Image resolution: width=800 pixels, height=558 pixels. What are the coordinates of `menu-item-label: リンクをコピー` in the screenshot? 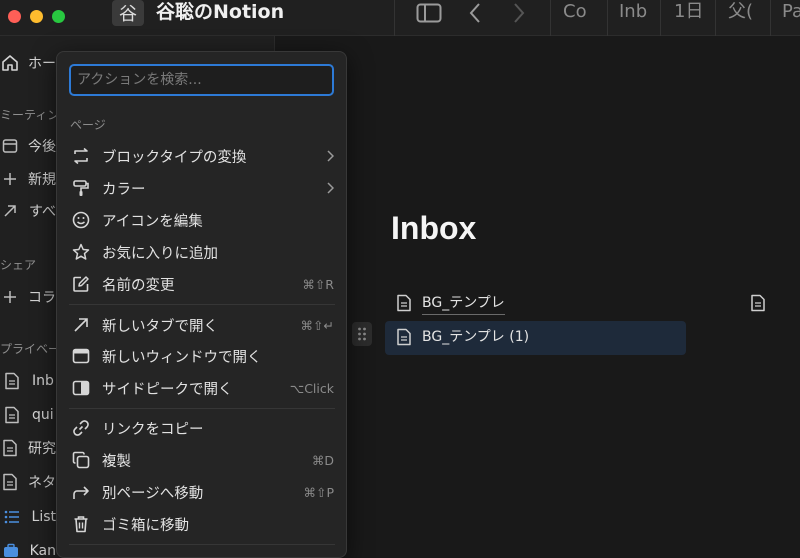 It's located at (153, 429).